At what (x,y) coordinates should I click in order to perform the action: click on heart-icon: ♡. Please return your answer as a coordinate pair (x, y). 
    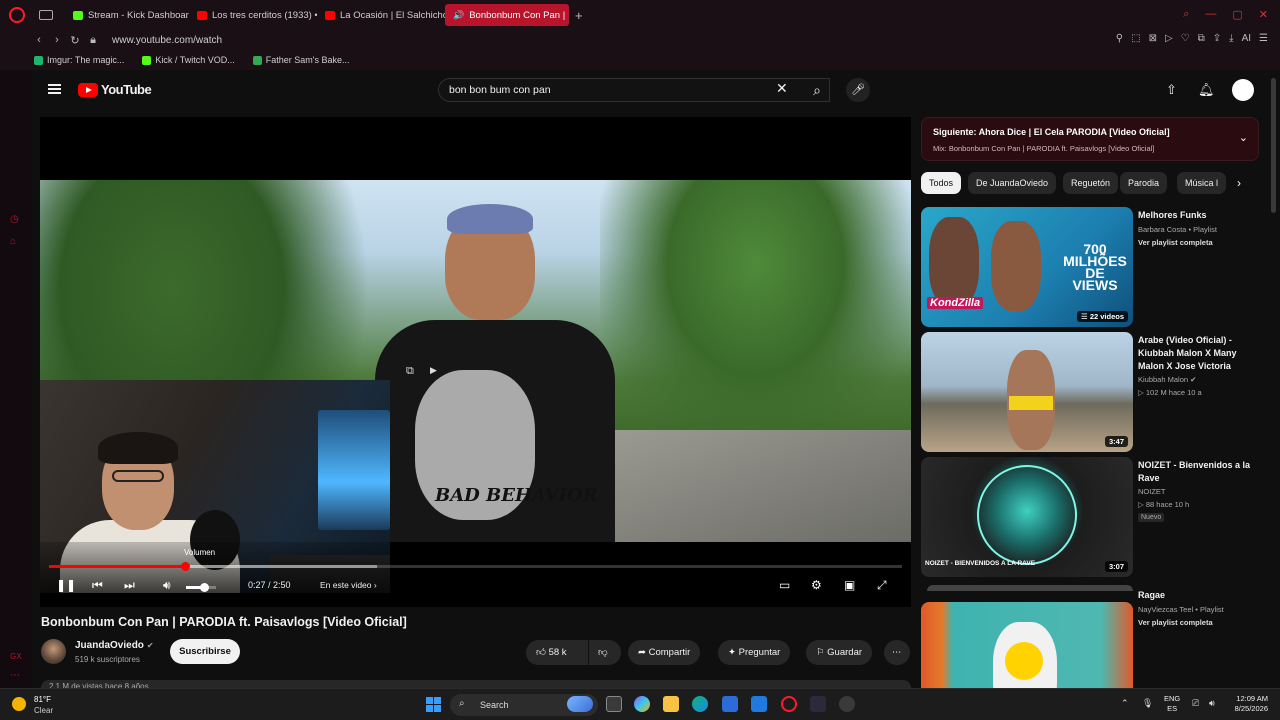
    Looking at the image, I should click on (1185, 38).